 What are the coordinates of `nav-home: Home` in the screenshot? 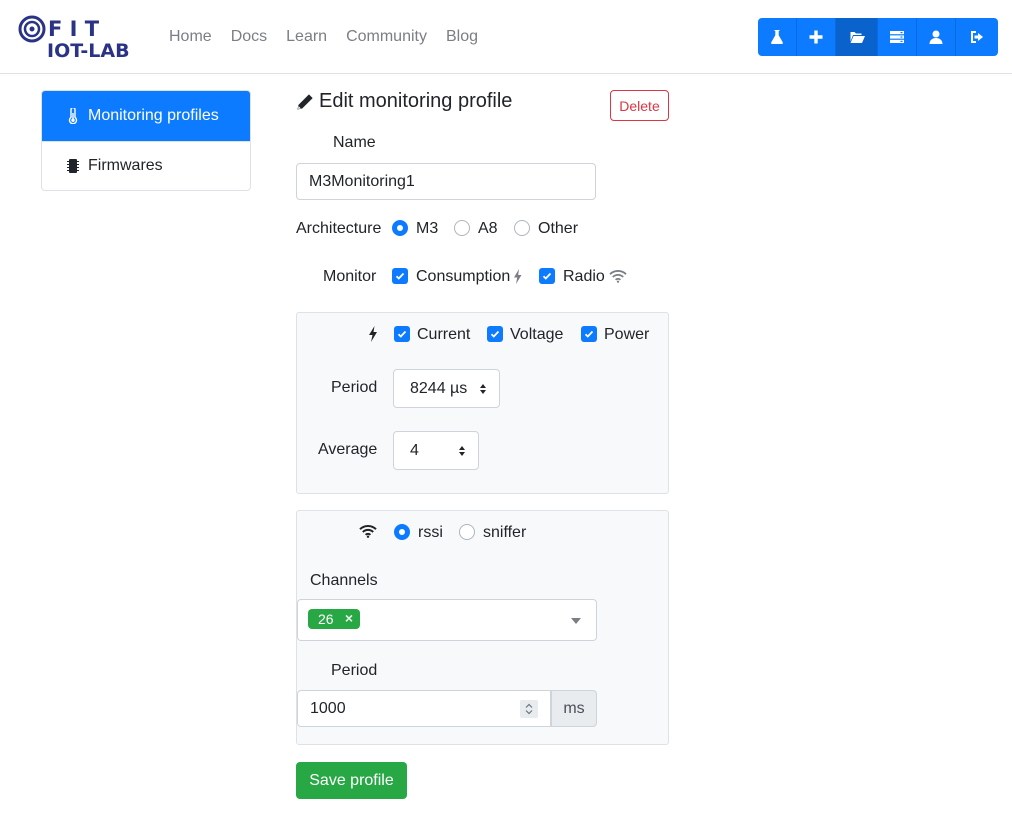 It's located at (190, 37).